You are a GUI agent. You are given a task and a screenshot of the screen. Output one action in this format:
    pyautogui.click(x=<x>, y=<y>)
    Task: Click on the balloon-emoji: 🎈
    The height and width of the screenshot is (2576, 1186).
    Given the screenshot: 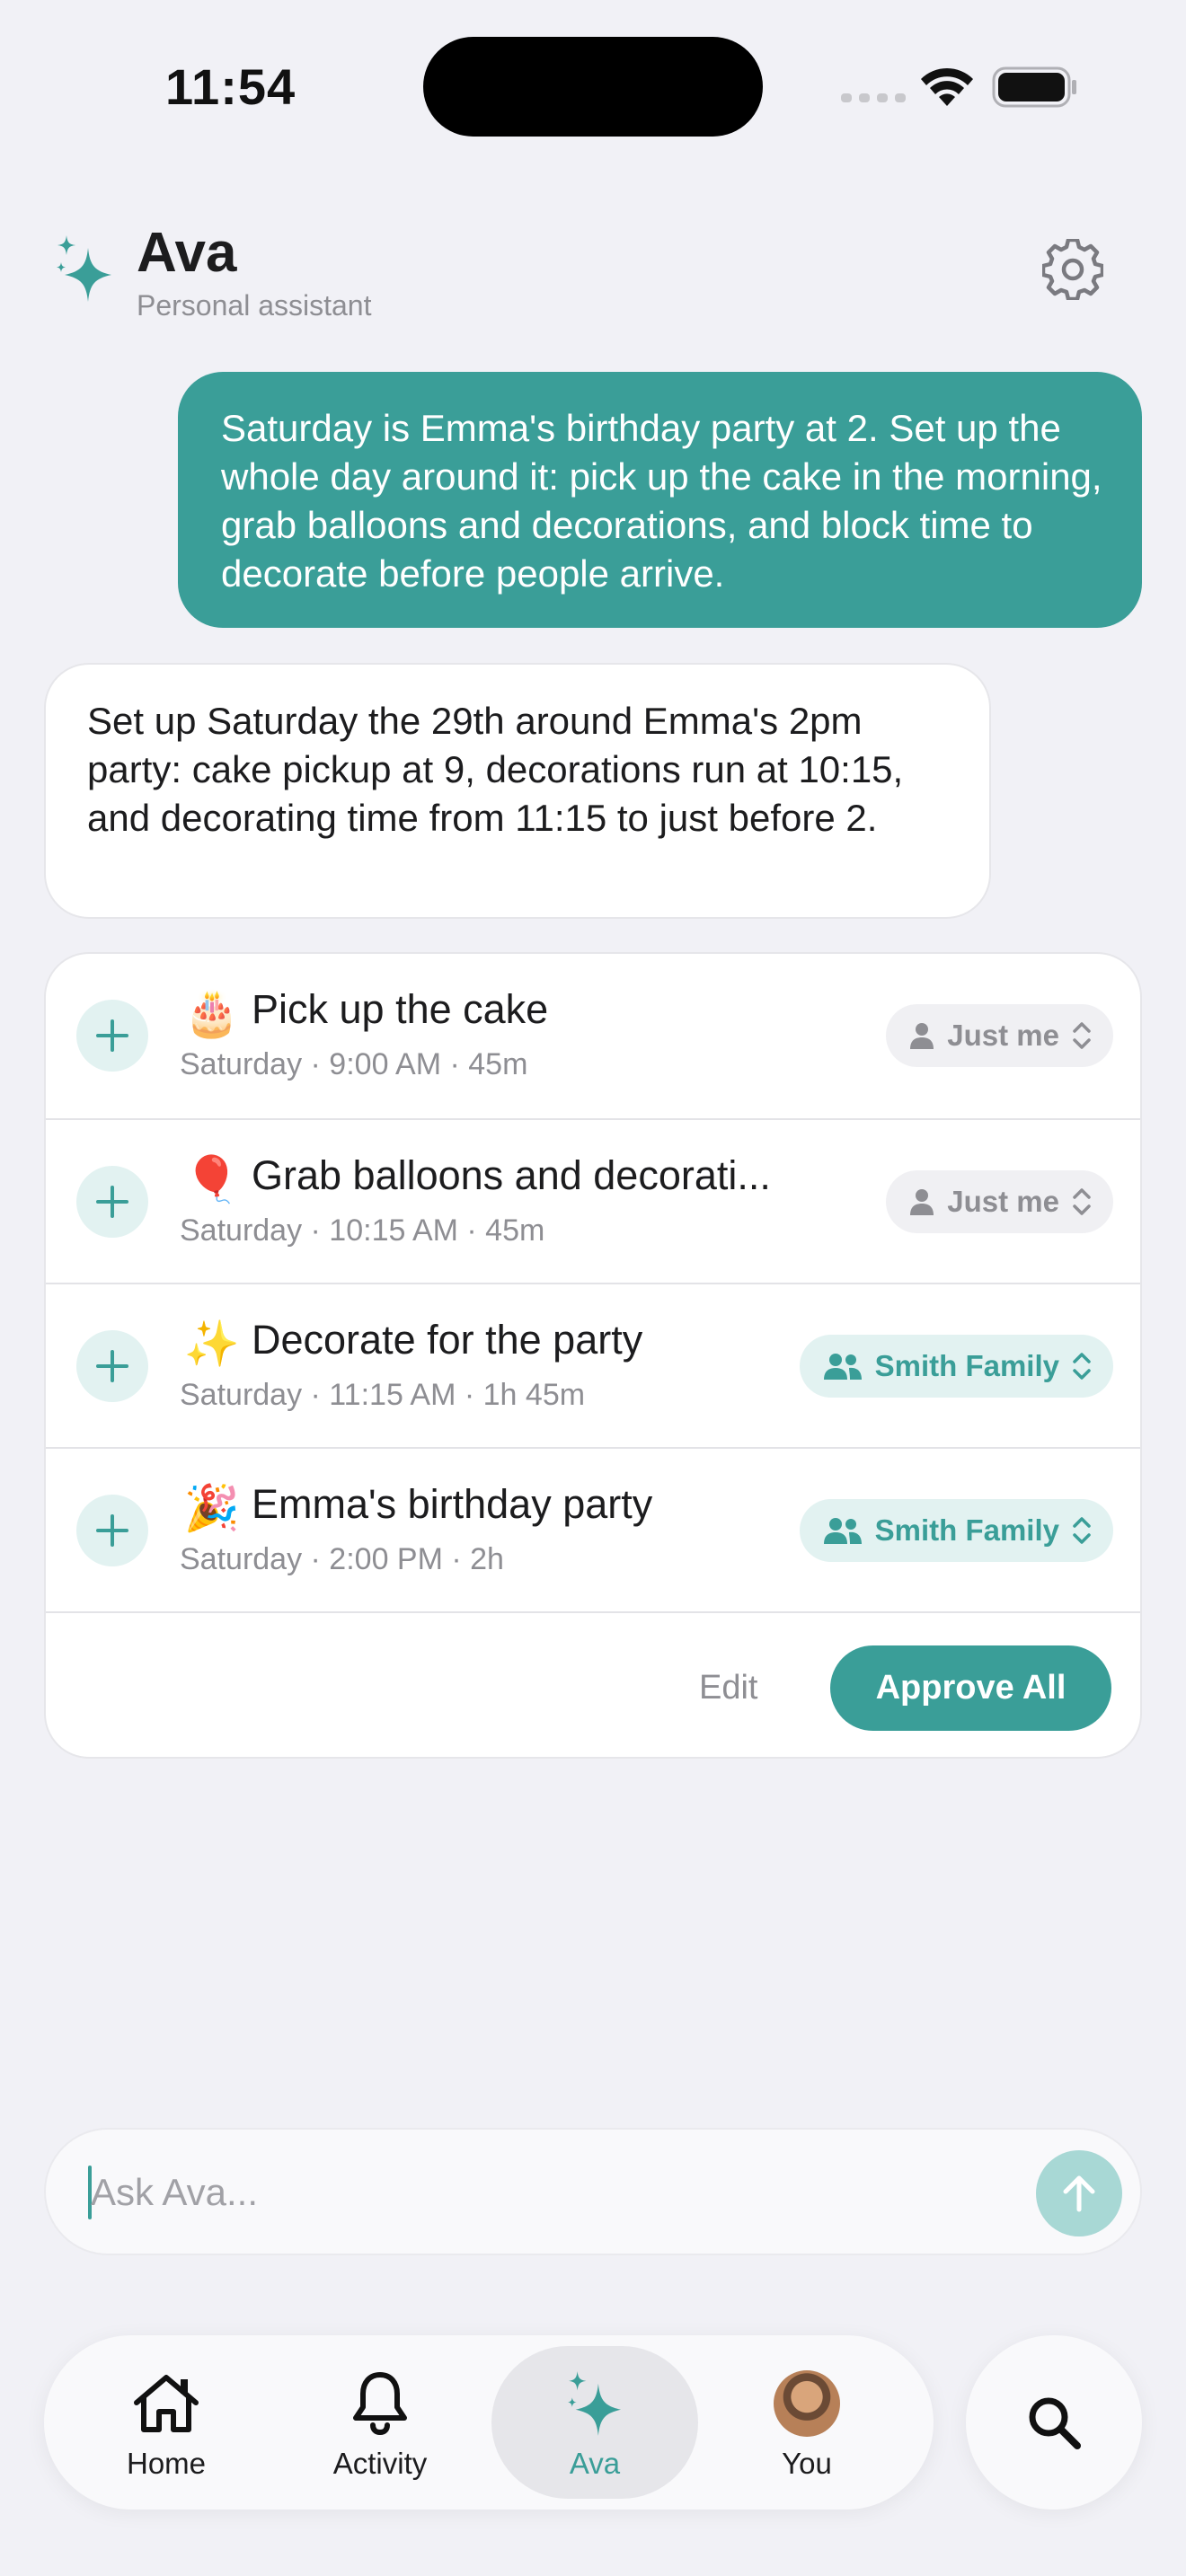 What is the action you would take?
    pyautogui.click(x=212, y=1179)
    